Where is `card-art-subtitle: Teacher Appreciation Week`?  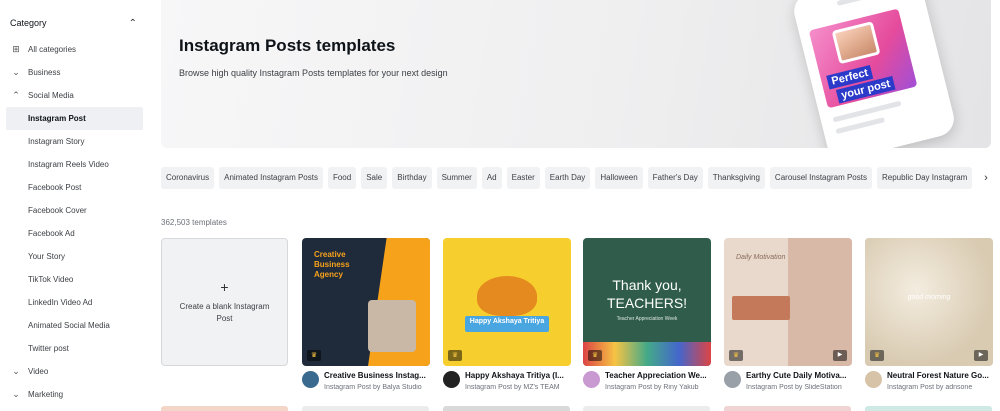 card-art-subtitle: Teacher Appreciation Week is located at coordinates (647, 319).